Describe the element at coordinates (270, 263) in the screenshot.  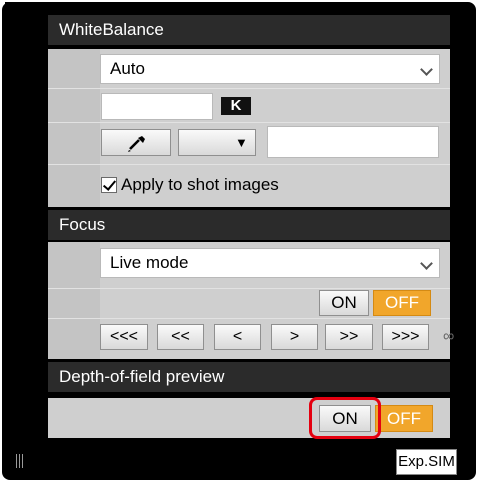
I see `focus-mode-select: Live mode` at that location.